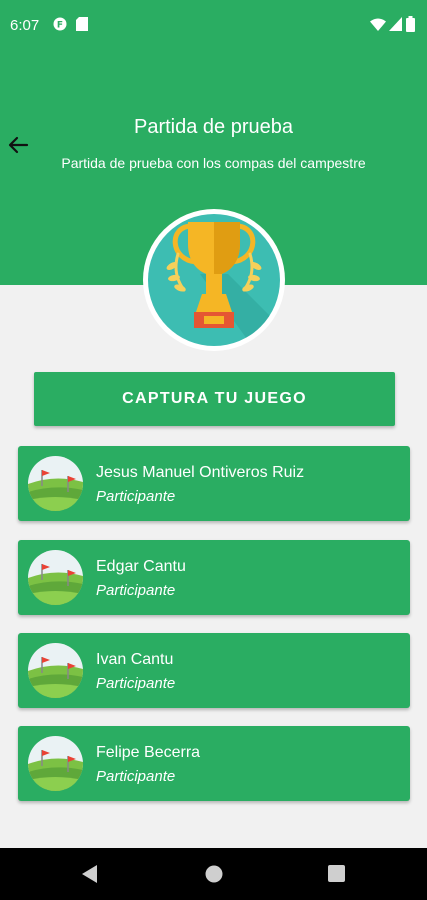 The height and width of the screenshot is (900, 427). What do you see at coordinates (214, 483) in the screenshot?
I see `participant-card: Jesus Manuel Ontiveros Ruiz Participante` at bounding box center [214, 483].